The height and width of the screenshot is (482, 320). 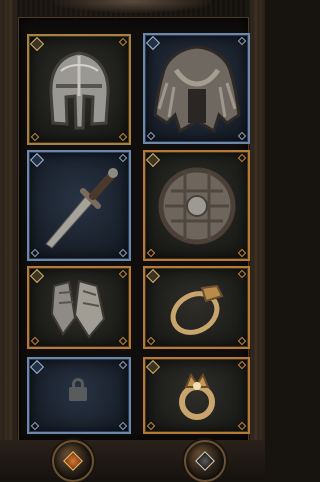 I want to click on cape-slot, so click(x=196, y=88).